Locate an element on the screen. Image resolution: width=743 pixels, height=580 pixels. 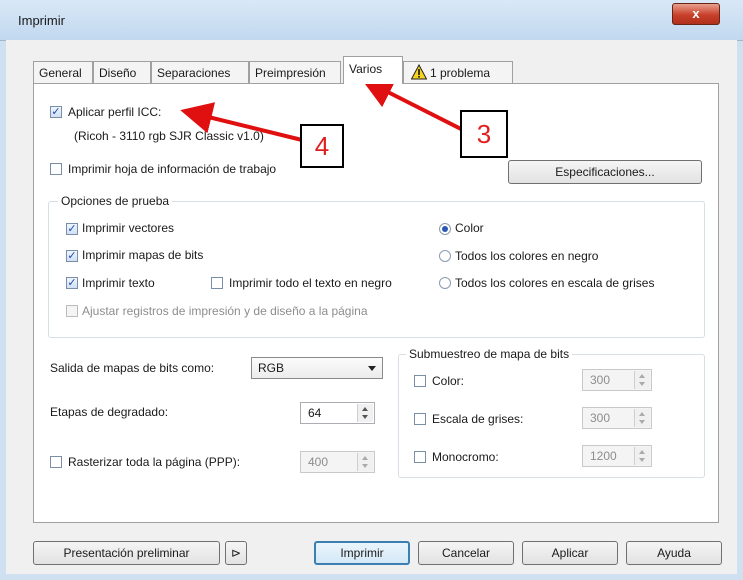
tab-varios: Varios is located at coordinates (373, 70).